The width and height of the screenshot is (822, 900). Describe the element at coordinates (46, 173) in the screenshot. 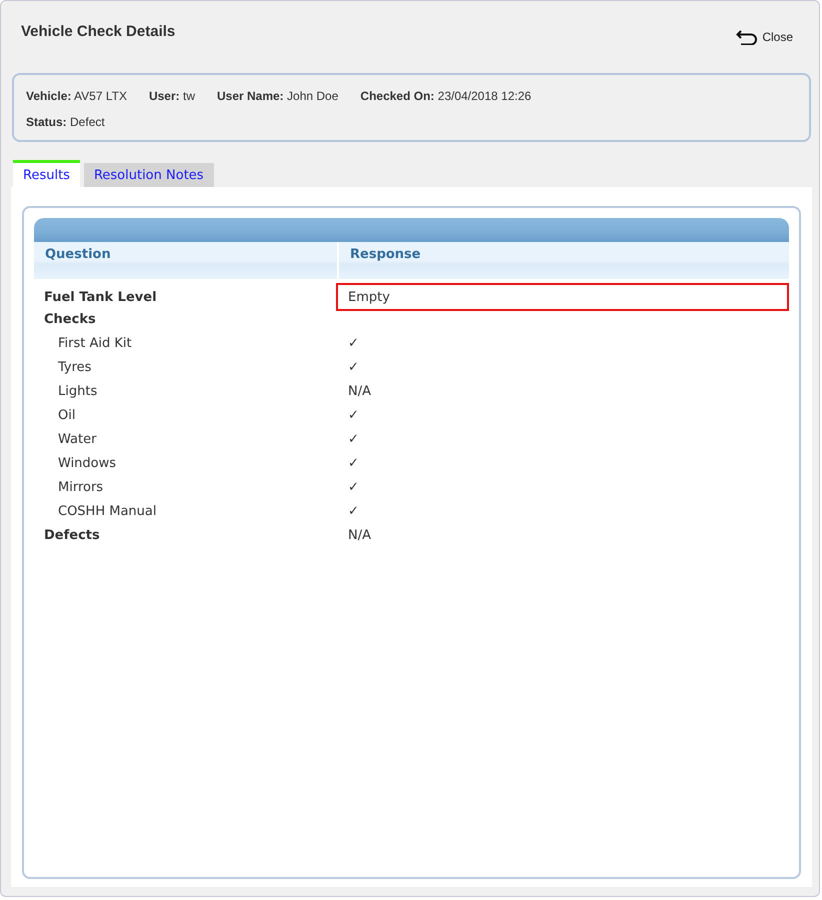

I see `tab: Results` at that location.